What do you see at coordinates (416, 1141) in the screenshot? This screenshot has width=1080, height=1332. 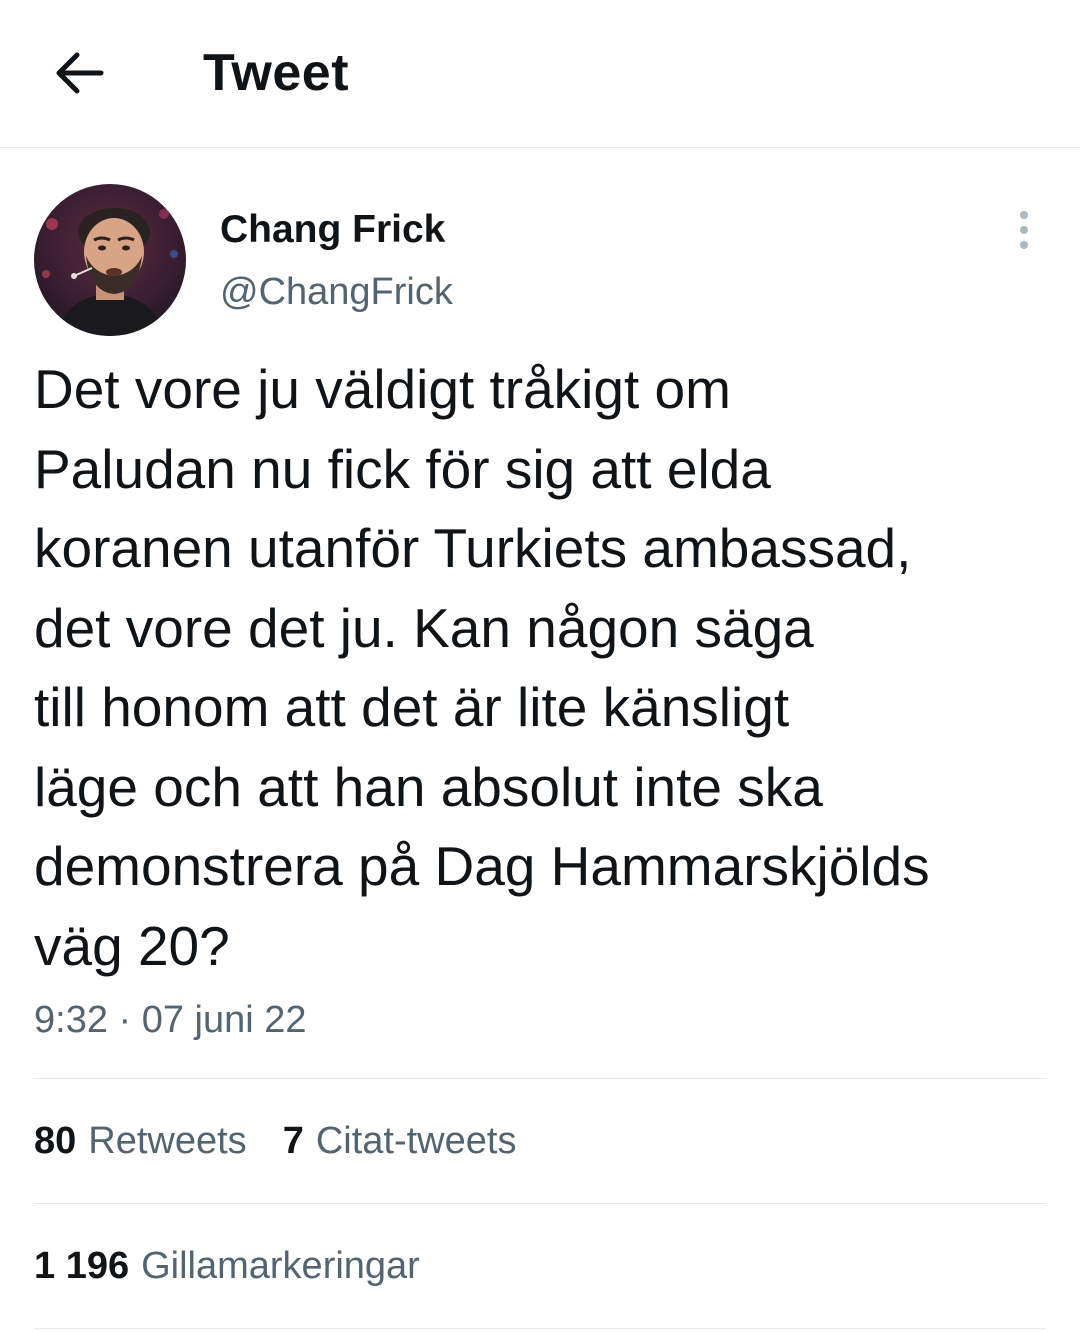 I see `quote-tweets-label: Citat-tweets` at bounding box center [416, 1141].